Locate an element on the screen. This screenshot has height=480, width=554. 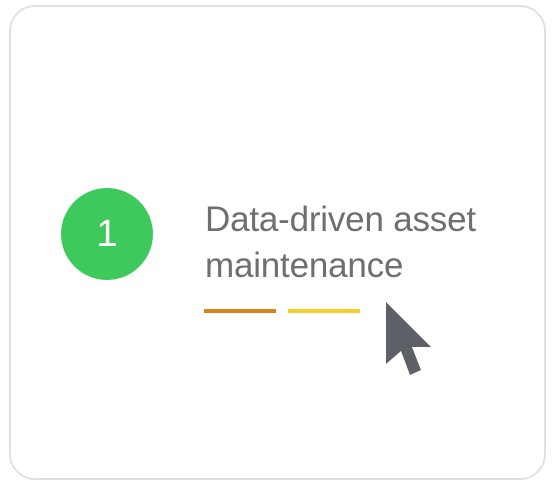
step-number-badge: 1 is located at coordinates (107, 234).